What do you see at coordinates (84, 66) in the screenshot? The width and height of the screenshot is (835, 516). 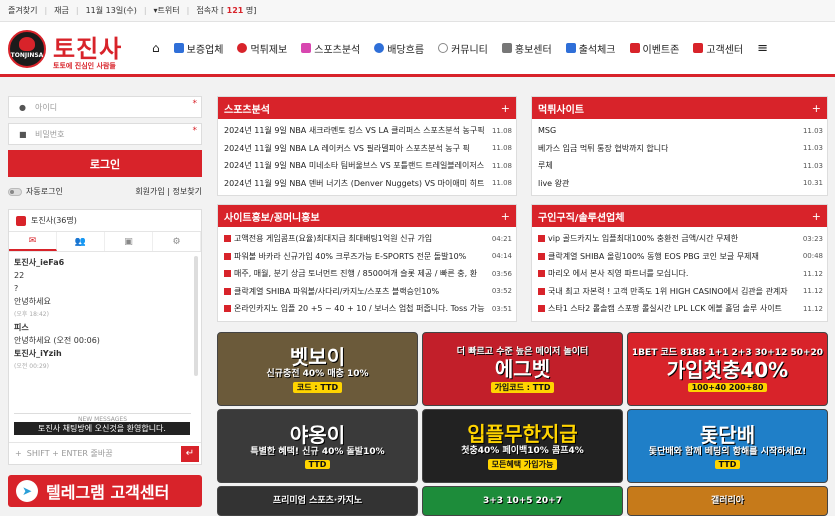 I see `logo-subtitle: 토토에 진심인 사람들` at bounding box center [84, 66].